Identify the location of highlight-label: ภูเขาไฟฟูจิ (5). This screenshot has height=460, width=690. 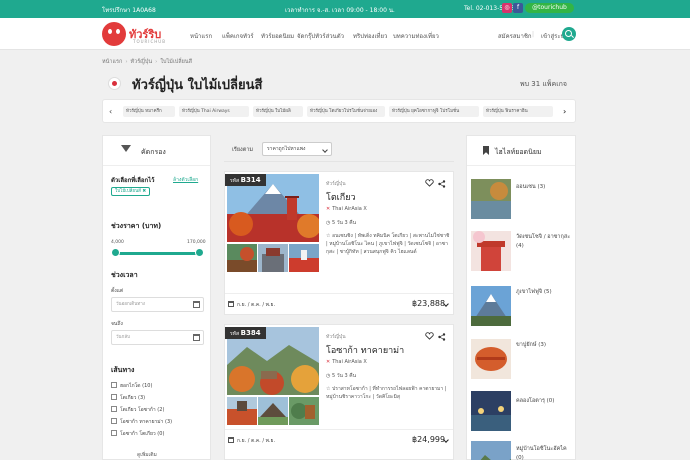
(544, 292).